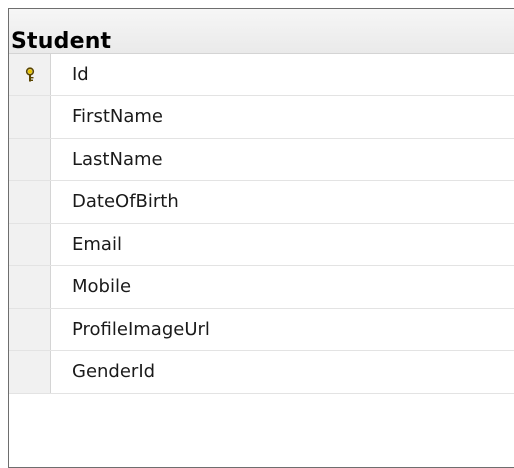  I want to click on key-icon, so click(30, 74).